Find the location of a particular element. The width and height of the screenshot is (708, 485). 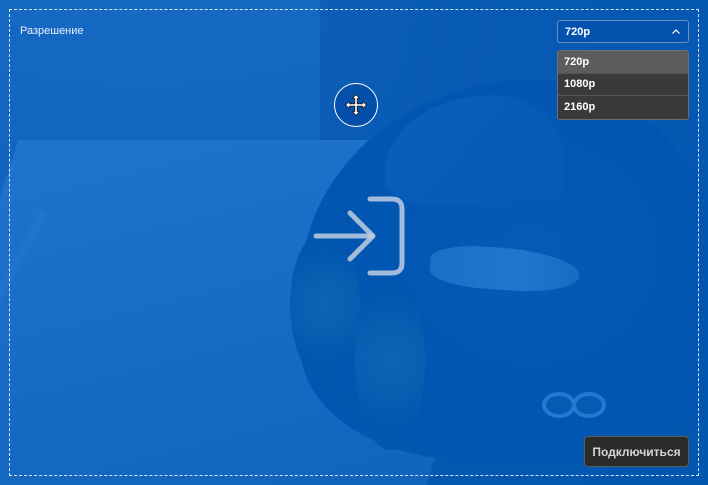

resolution-option-1080p: 1080p is located at coordinates (623, 84).